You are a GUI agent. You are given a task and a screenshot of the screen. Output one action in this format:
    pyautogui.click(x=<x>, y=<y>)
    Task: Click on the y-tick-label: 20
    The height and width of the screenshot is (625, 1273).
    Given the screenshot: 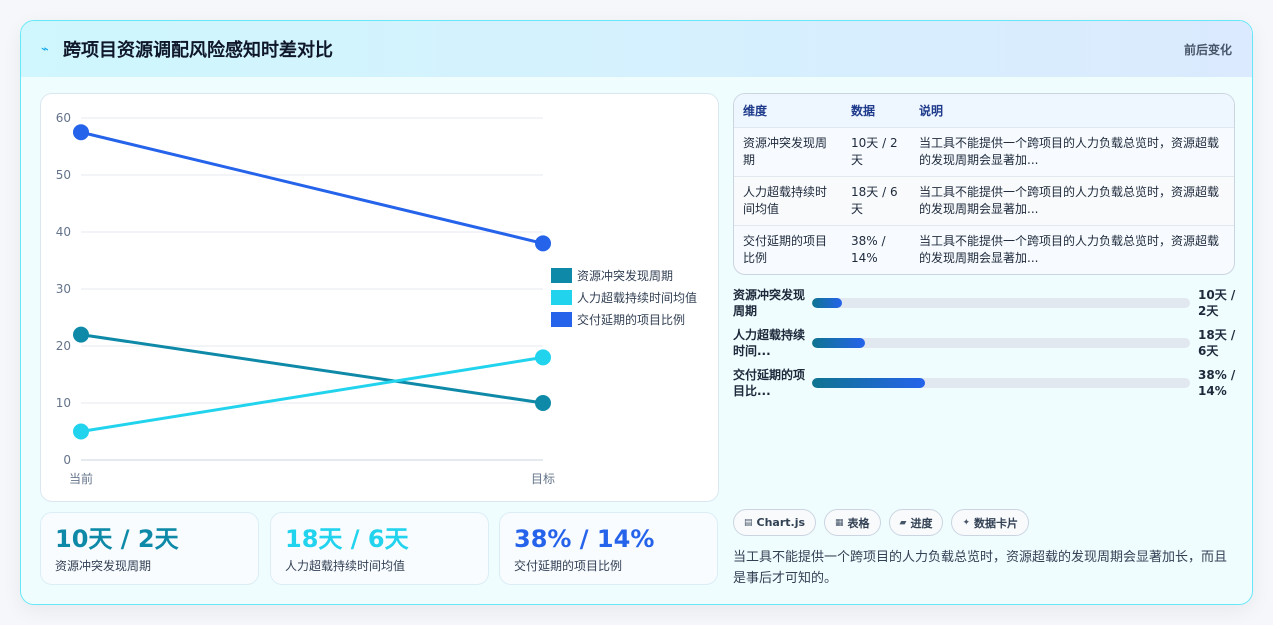 What is the action you would take?
    pyautogui.click(x=63, y=346)
    